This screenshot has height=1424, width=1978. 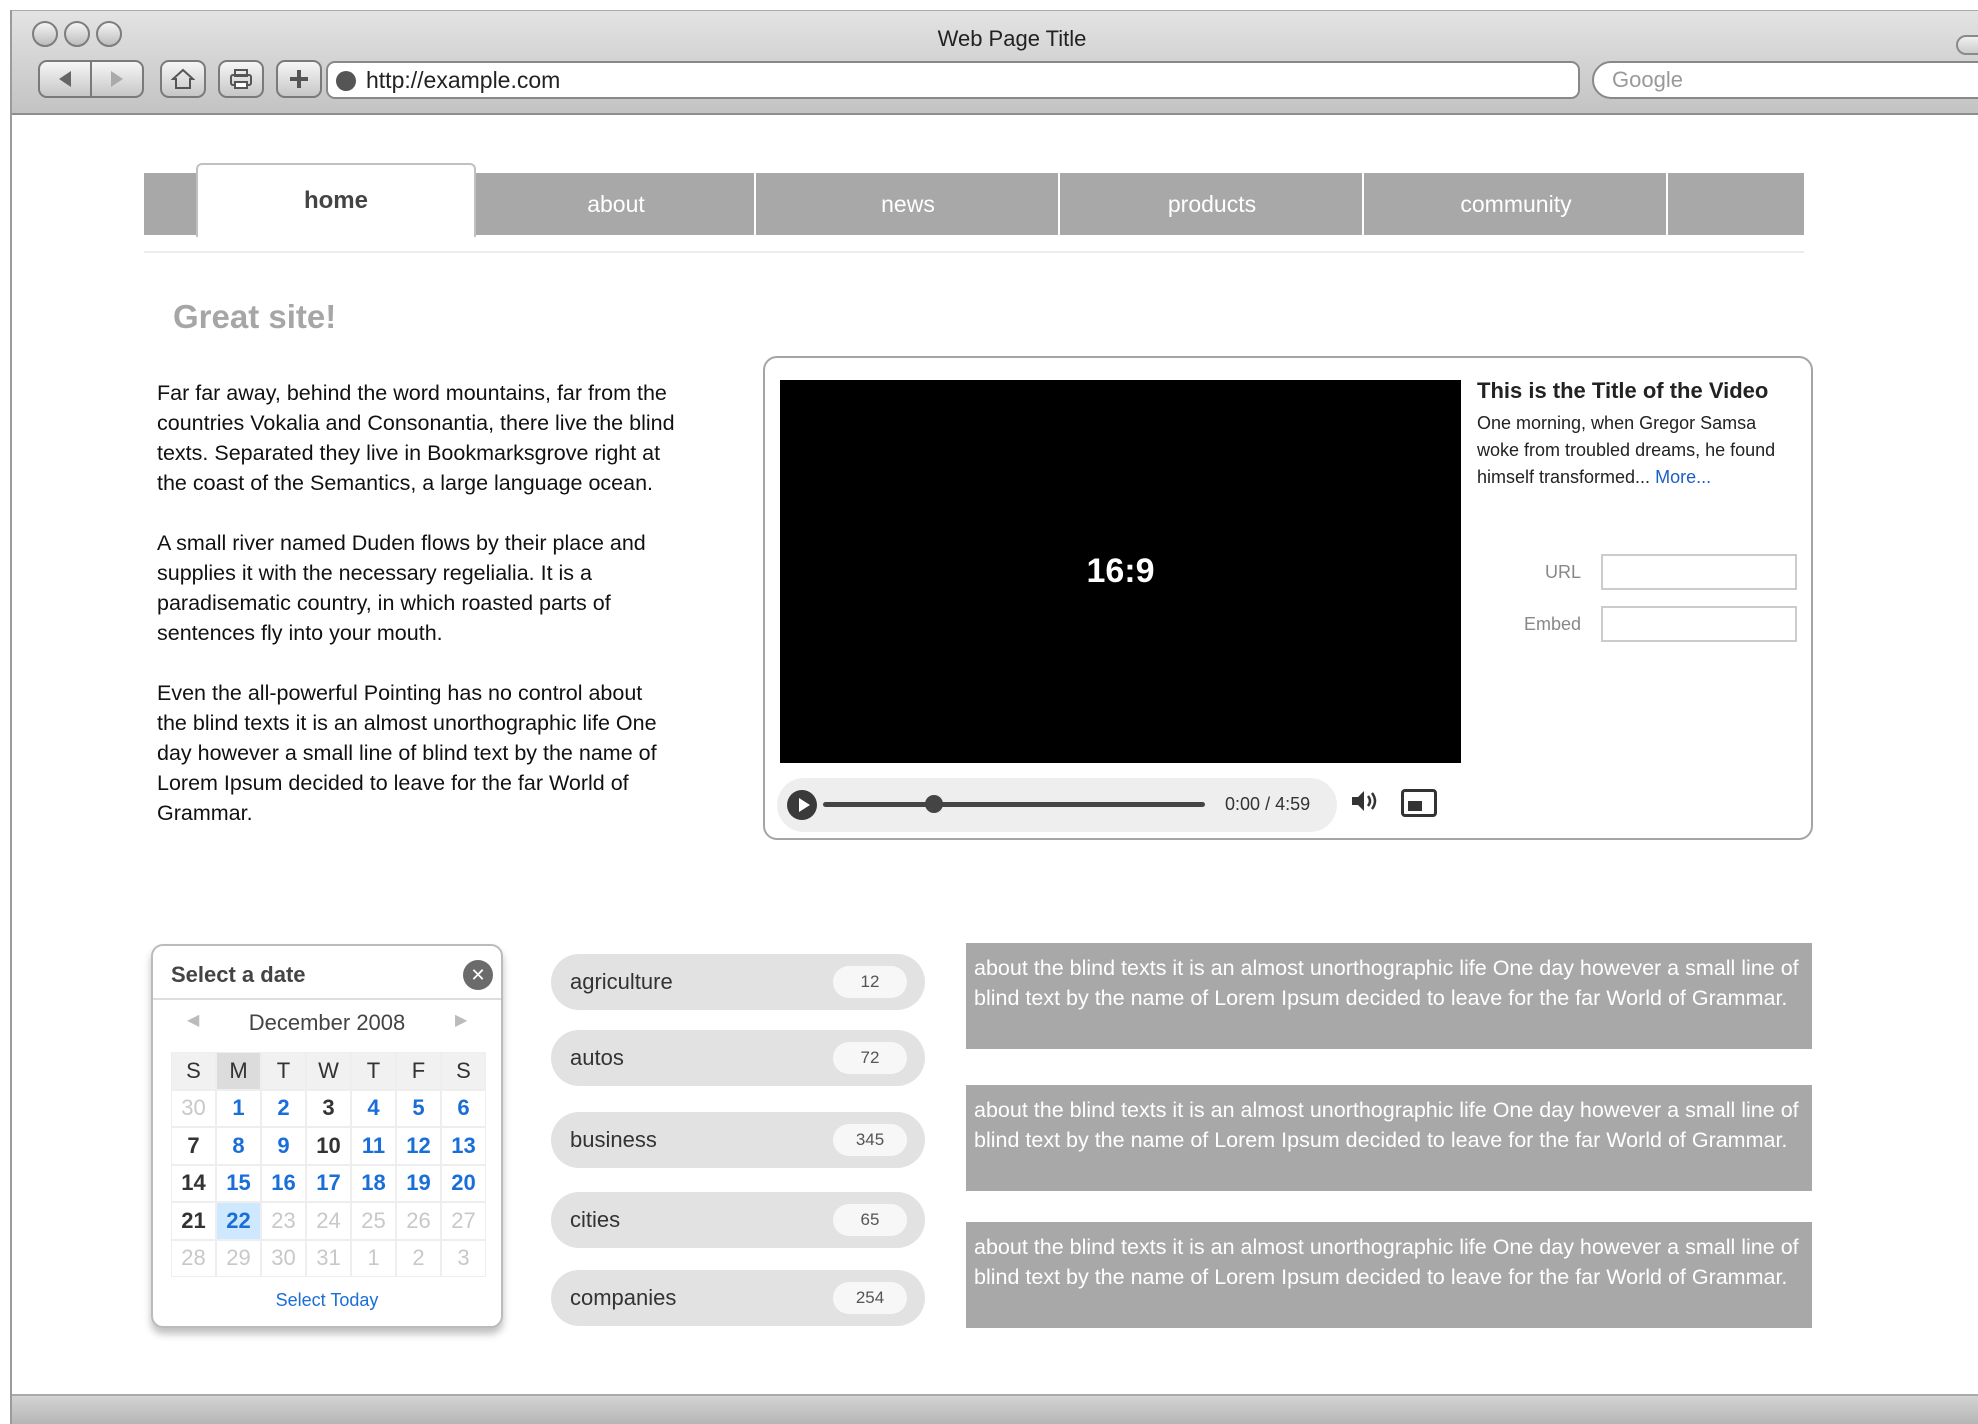 I want to click on tag-item: business 345, so click(x=738, y=1140).